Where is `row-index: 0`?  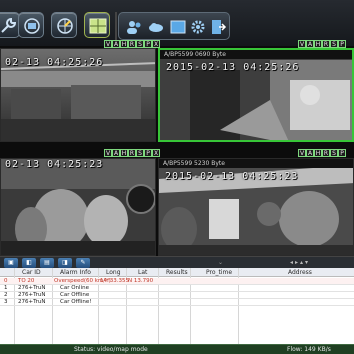 row-index: 0 is located at coordinates (6, 281).